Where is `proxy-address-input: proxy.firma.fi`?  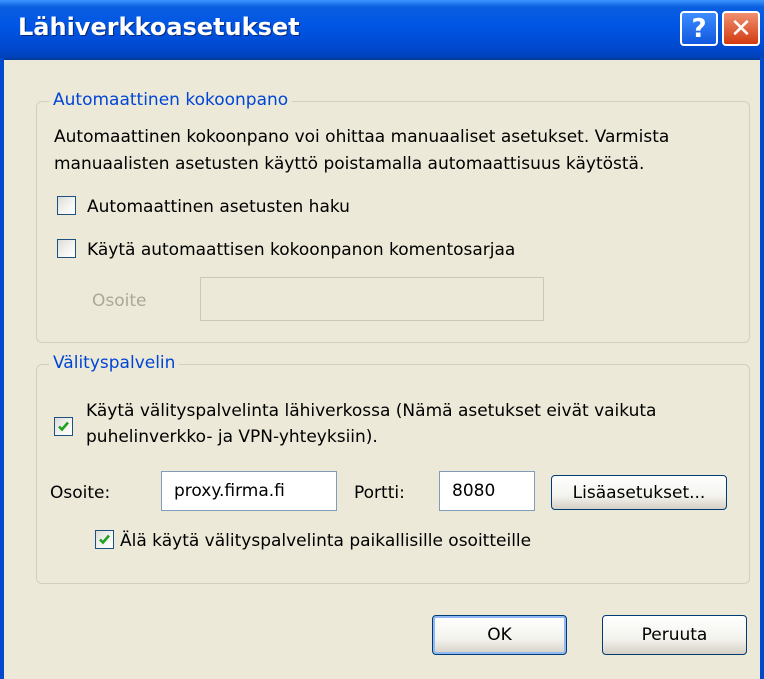 proxy-address-input: proxy.firma.fi is located at coordinates (249, 491).